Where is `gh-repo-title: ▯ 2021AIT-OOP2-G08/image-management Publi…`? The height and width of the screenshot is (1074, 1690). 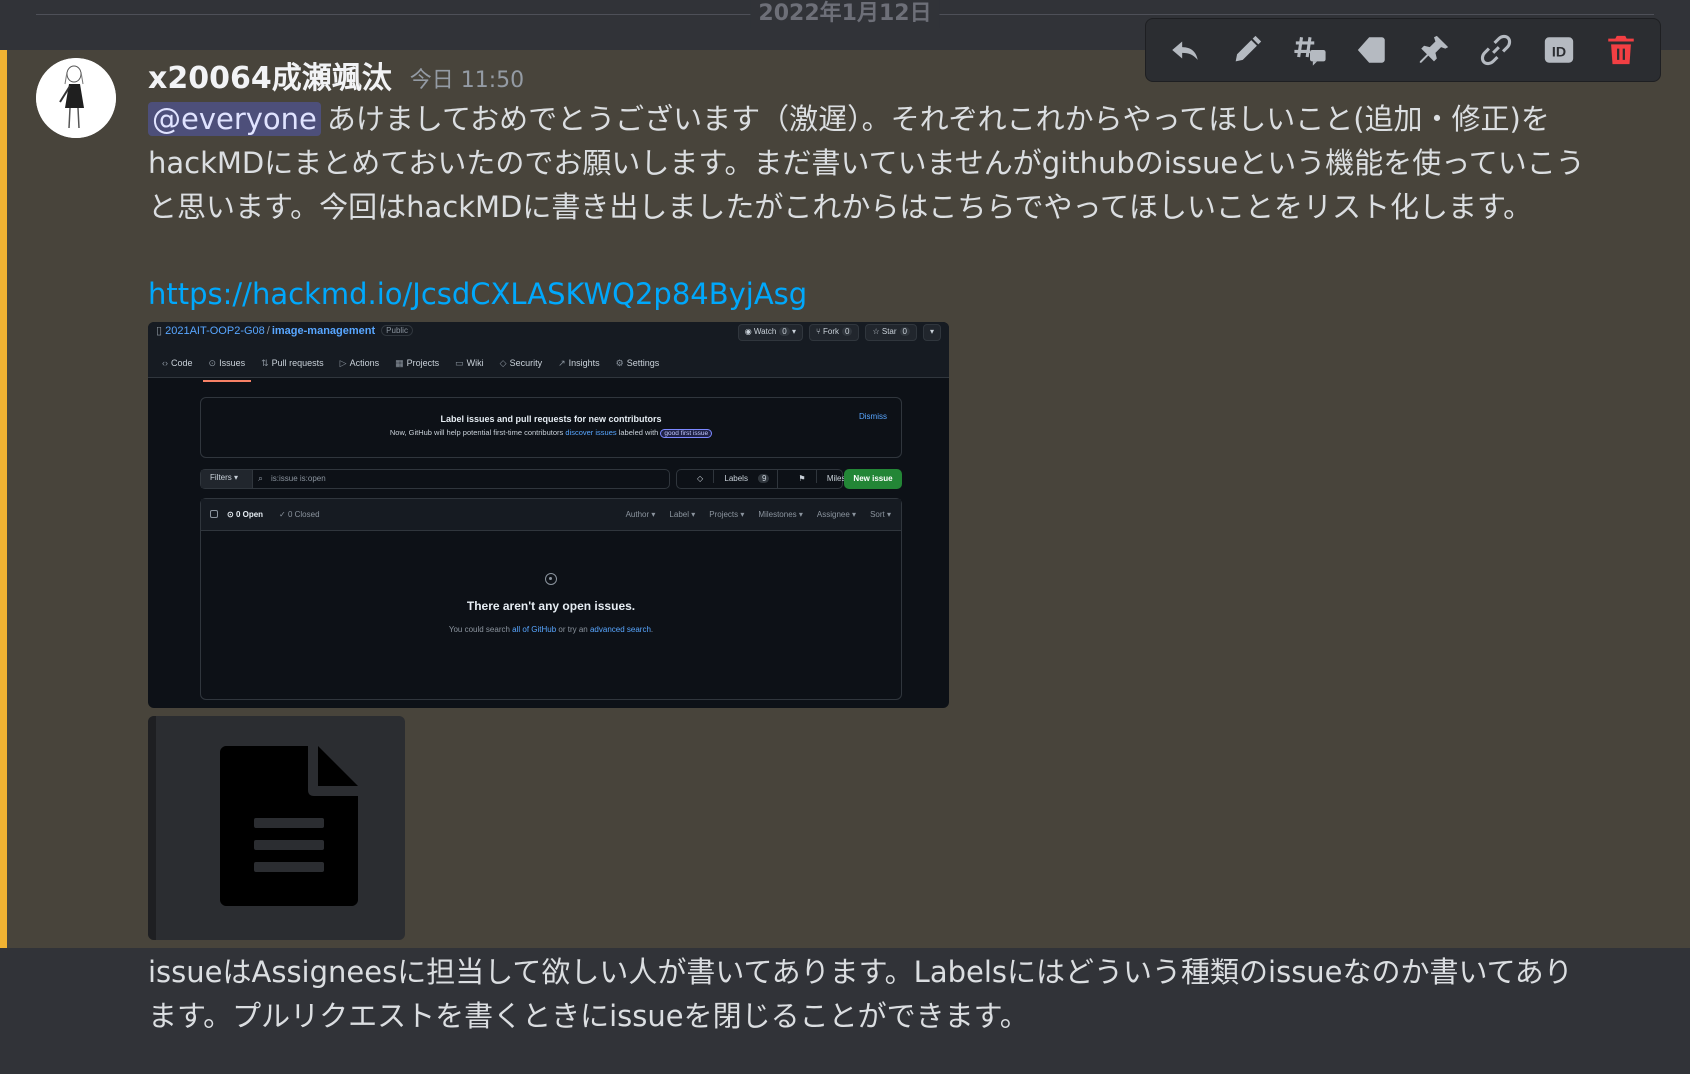
gh-repo-title: ▯ 2021AIT-OOP2-G08/image-management Publi… is located at coordinates (284, 330).